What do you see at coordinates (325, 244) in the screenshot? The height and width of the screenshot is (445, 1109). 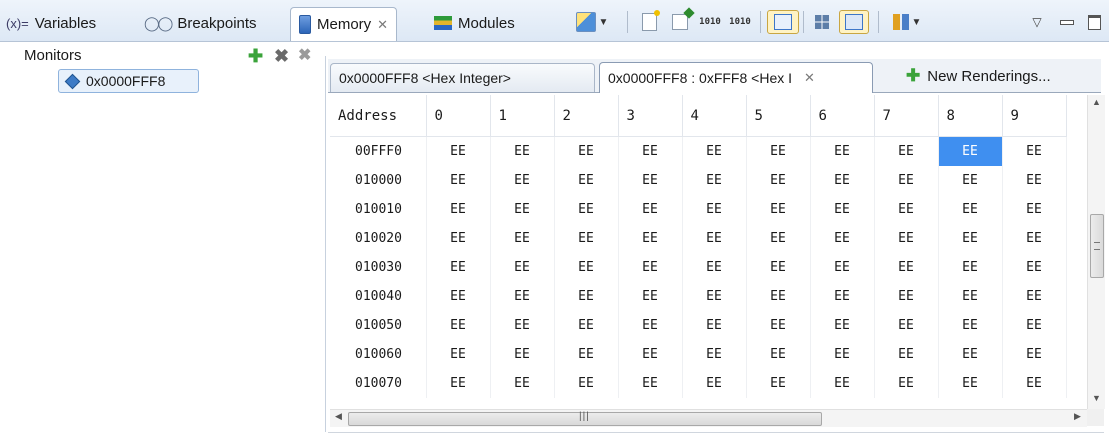 I see `pane-divider` at bounding box center [325, 244].